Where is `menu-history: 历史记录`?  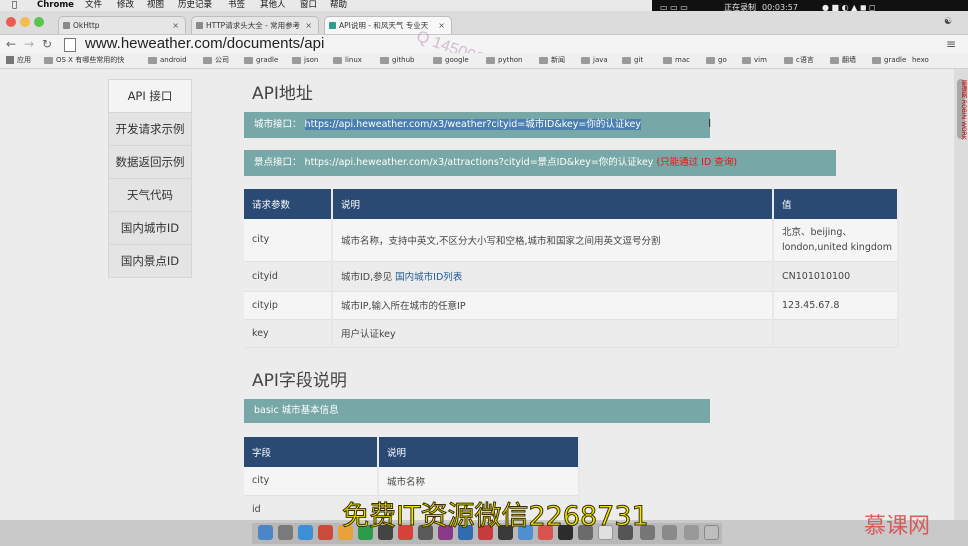 menu-history: 历史记录 is located at coordinates (195, 5).